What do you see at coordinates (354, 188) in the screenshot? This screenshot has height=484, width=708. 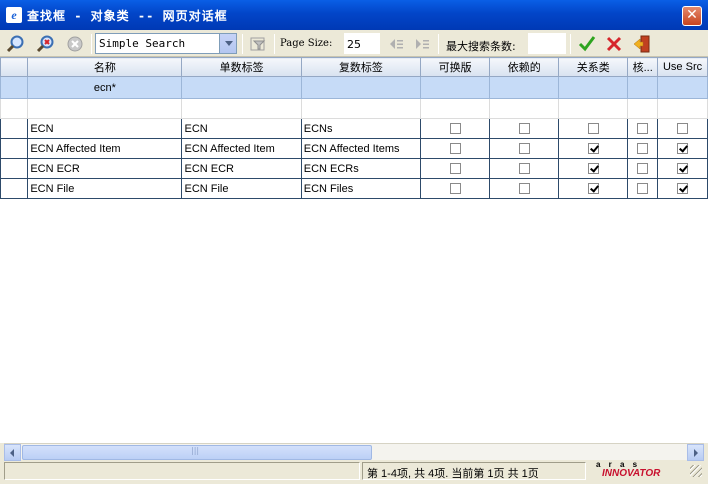 I see `table-row: ECN File ECN File ECN Files` at bounding box center [354, 188].